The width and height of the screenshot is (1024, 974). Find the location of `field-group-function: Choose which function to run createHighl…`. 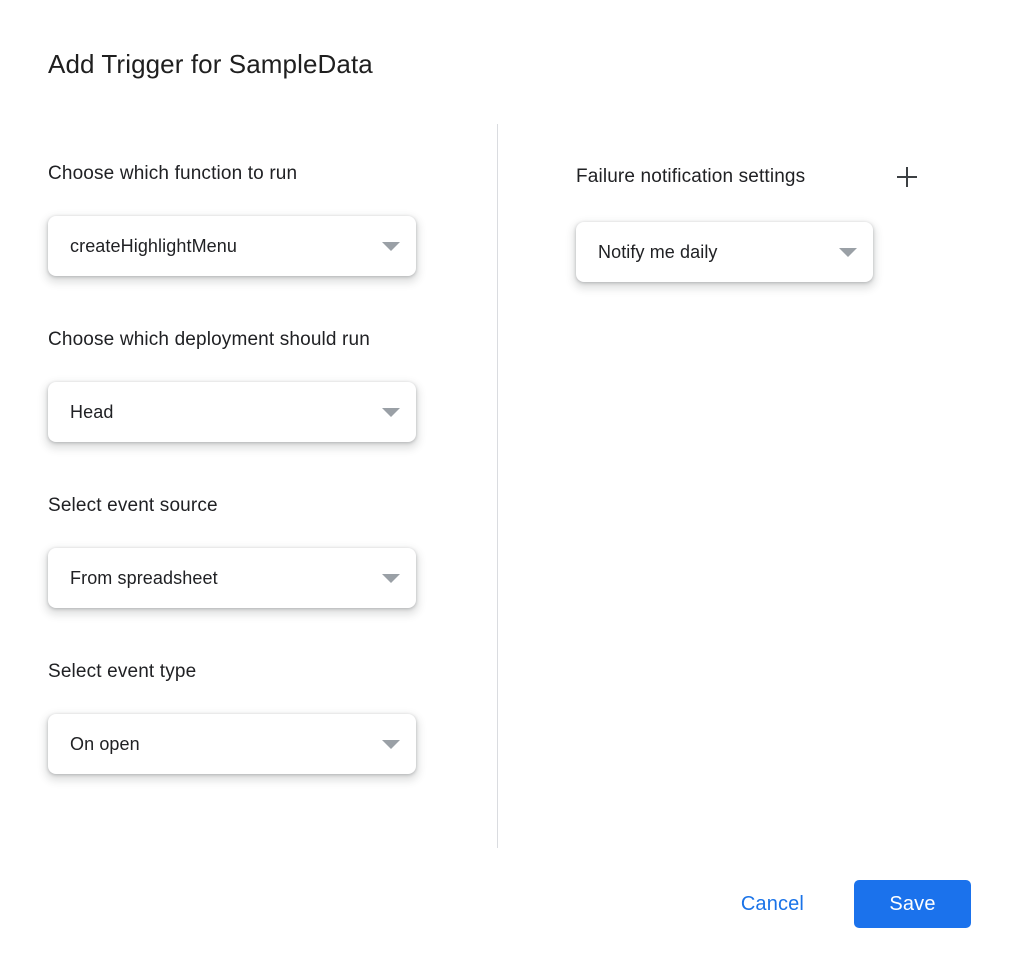

field-group-function: Choose which function to run createHighl… is located at coordinates (248, 218).